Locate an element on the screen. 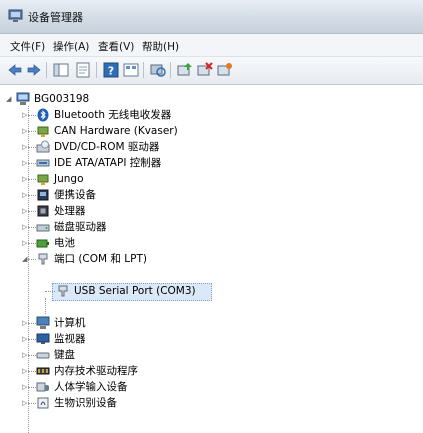 Image resolution: width=423 pixels, height=433 pixels. tree-item: ▷ 生物识别设备 is located at coordinates (211, 403).